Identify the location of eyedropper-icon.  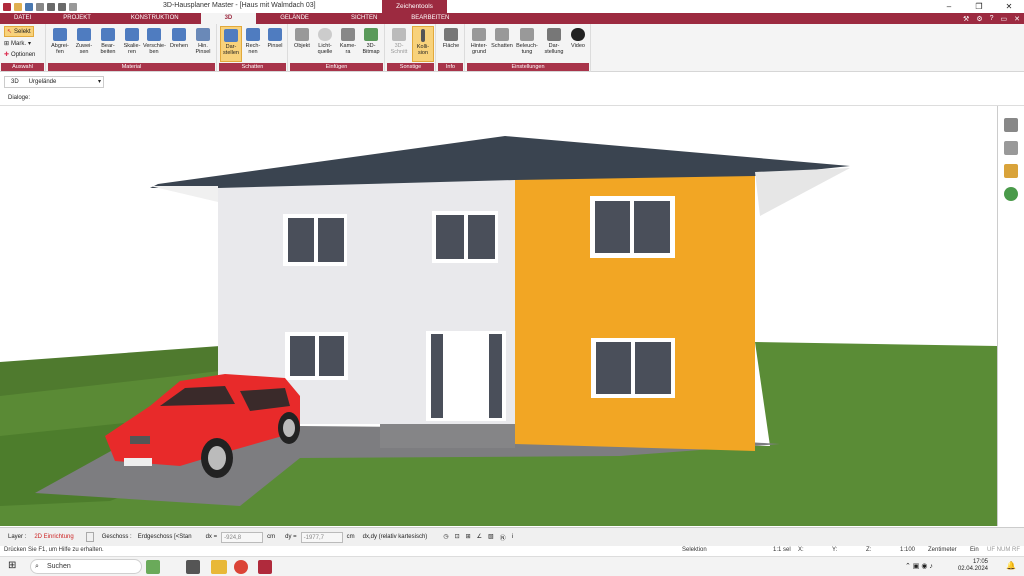
(60, 34).